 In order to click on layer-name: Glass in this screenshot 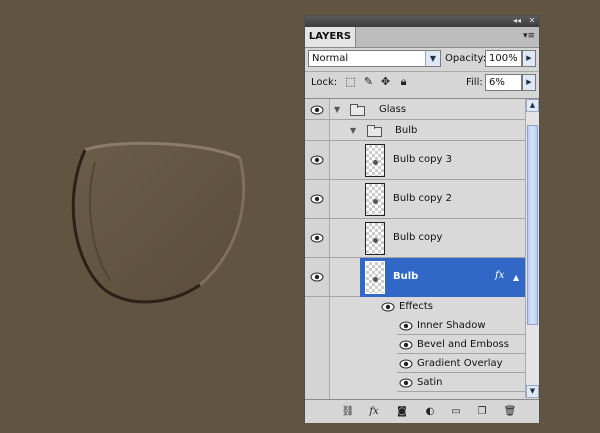, I will do `click(393, 109)`.